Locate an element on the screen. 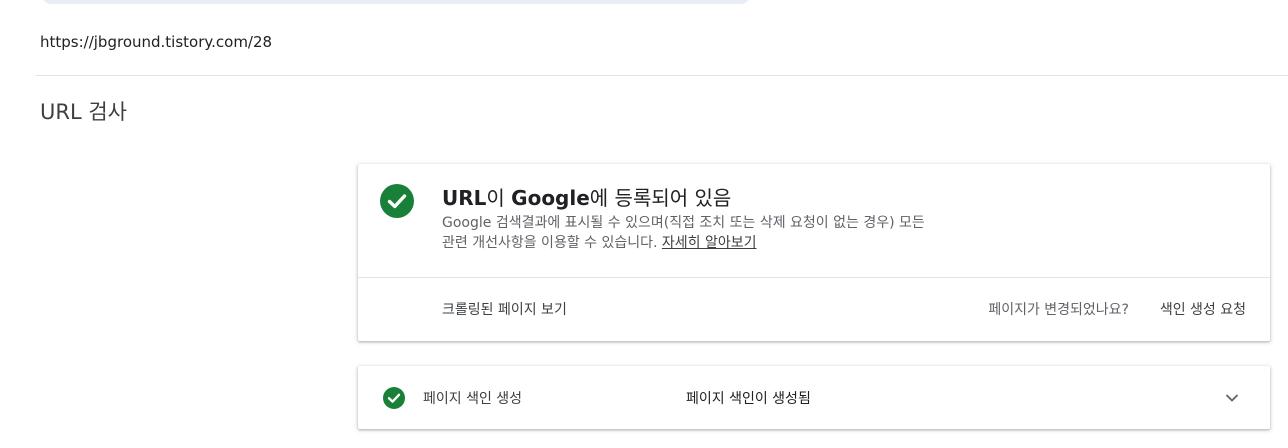 This screenshot has width=1288, height=448. view-crawled-page-button: 크롤링된 페이지 보기 is located at coordinates (504, 309).